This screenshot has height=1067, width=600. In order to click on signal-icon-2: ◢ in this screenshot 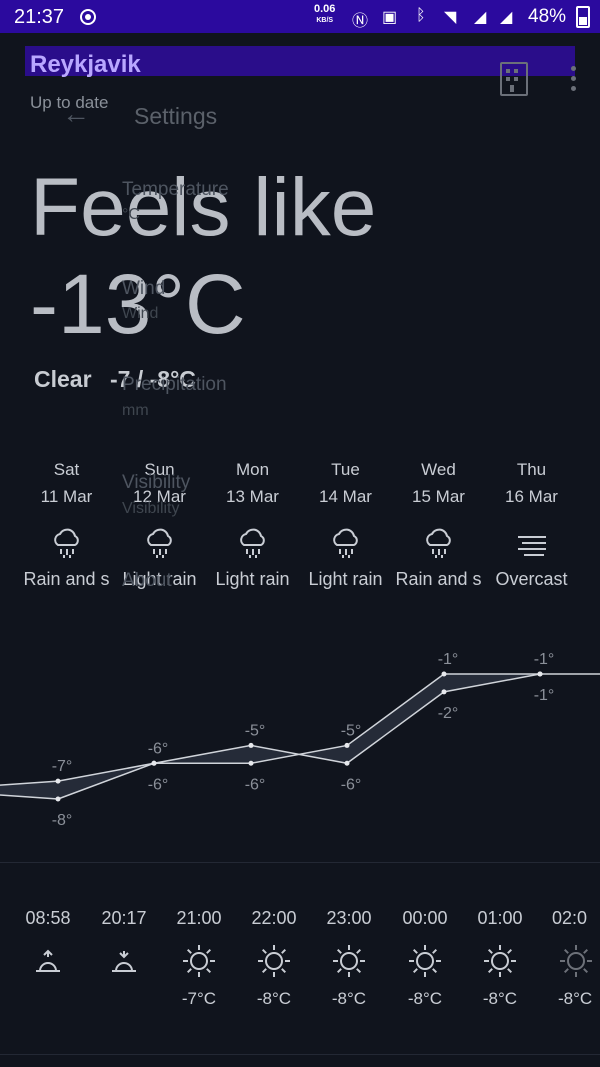, I will do `click(506, 17)`.